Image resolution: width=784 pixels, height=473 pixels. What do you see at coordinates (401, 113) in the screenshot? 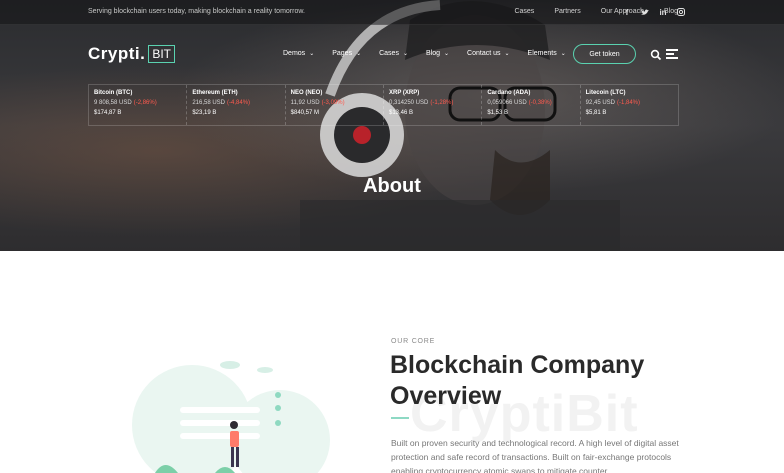
I see `coin-market-cap: $13,46 B` at bounding box center [401, 113].